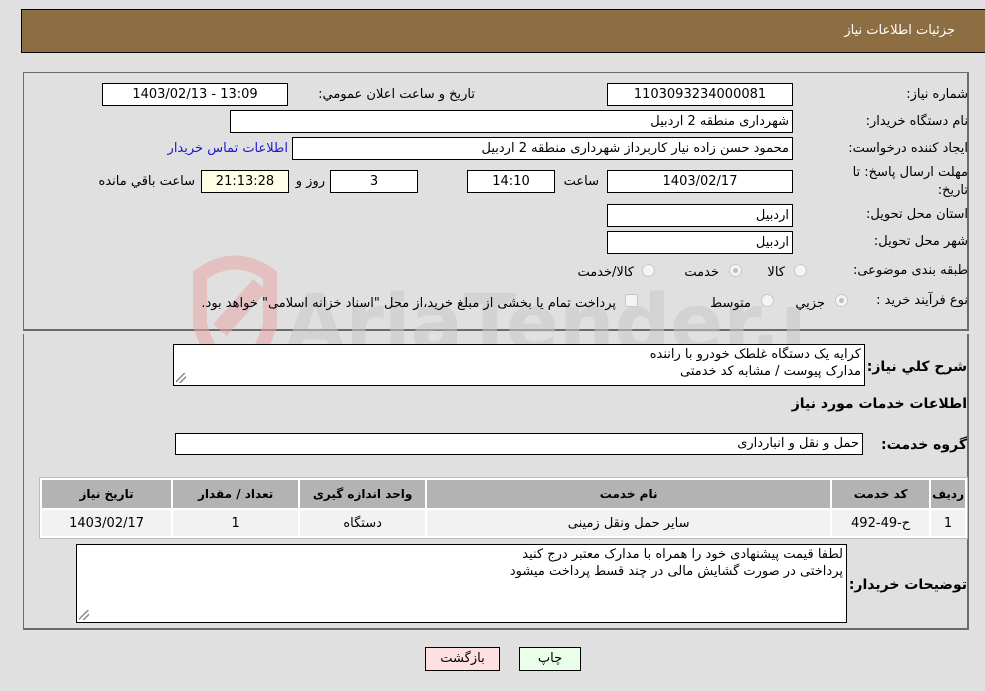 Image resolution: width=985 pixels, height=691 pixels. Describe the element at coordinates (146, 181) in the screenshot. I see `time-remaining-label: ساعت باقي مانده` at that location.